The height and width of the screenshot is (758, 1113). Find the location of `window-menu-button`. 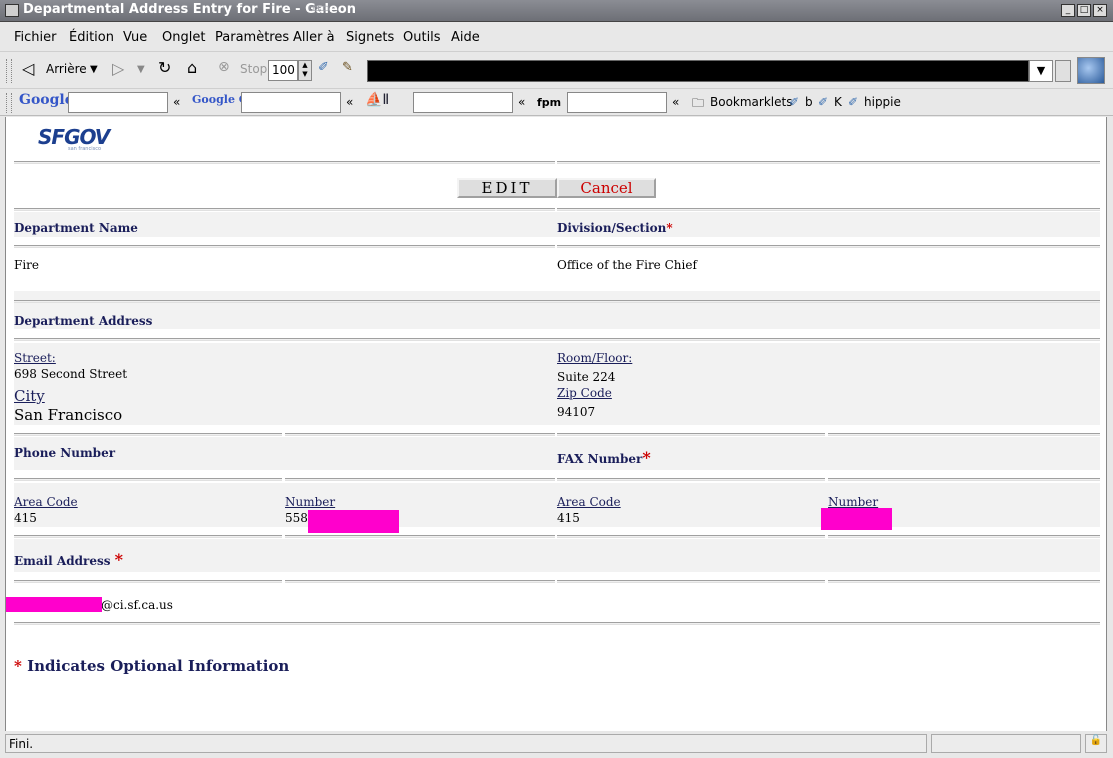

window-menu-button is located at coordinates (12, 10).